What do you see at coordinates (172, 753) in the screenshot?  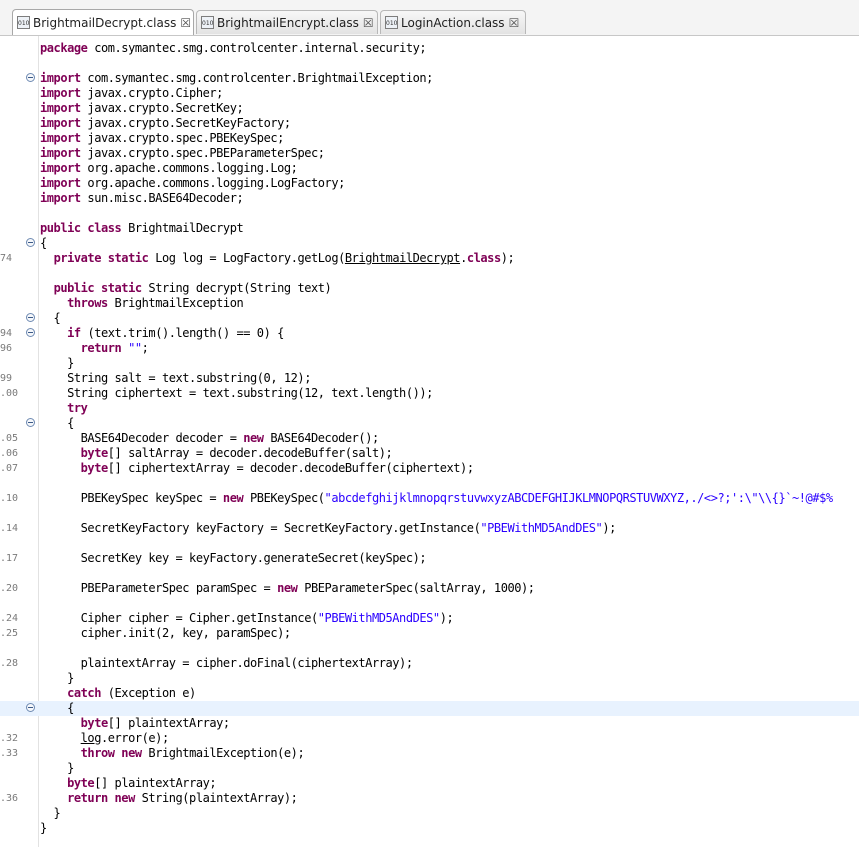 I see `code-text: throw new BrightmailException(e);` at bounding box center [172, 753].